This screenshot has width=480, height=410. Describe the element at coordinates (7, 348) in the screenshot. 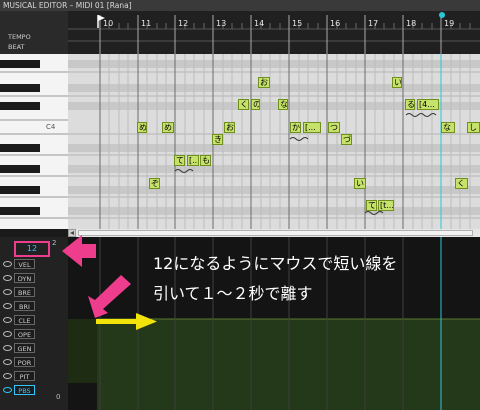

I see `gen-visibility-eye-icon` at that location.